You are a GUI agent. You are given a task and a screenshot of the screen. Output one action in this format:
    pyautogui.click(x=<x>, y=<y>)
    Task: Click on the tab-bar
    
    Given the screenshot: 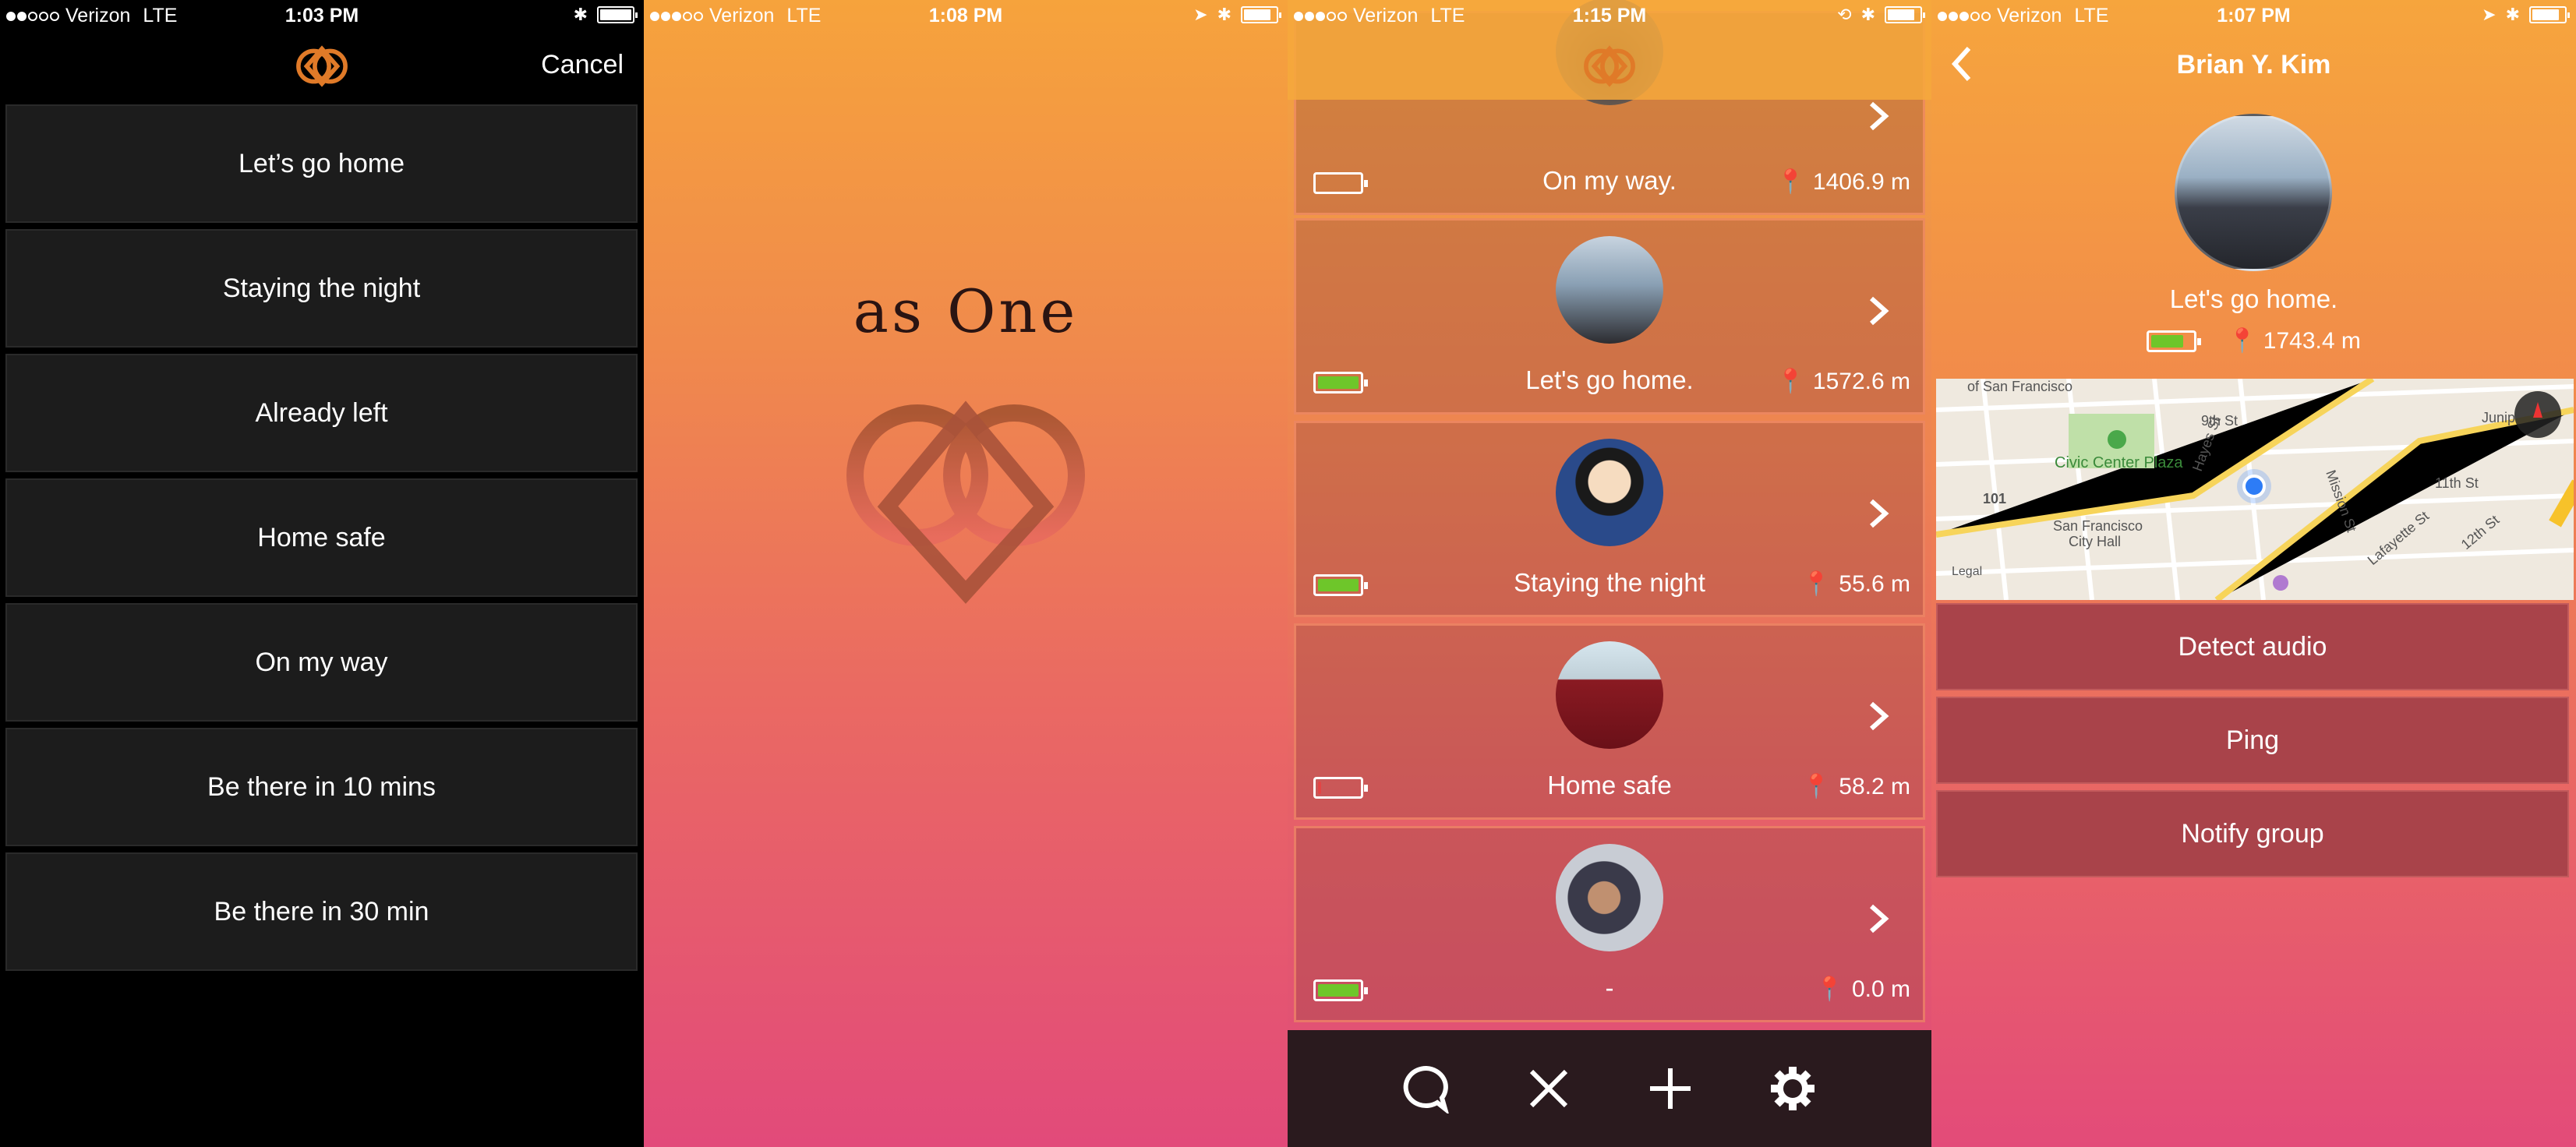 What is the action you would take?
    pyautogui.click(x=1609, y=1089)
    